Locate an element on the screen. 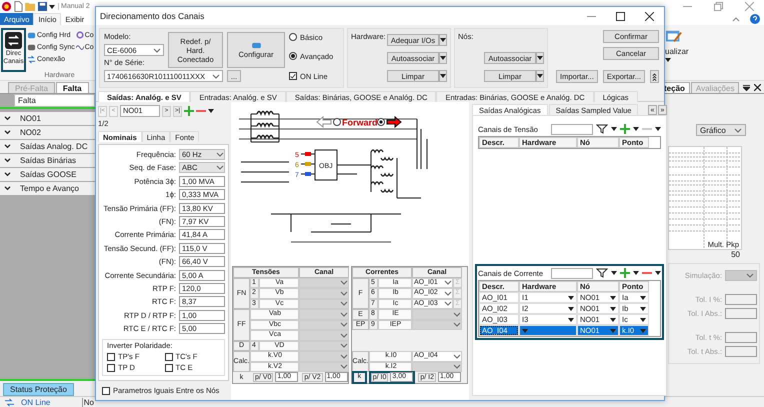 This screenshot has height=407, width=764. expand-button is located at coordinates (654, 76).